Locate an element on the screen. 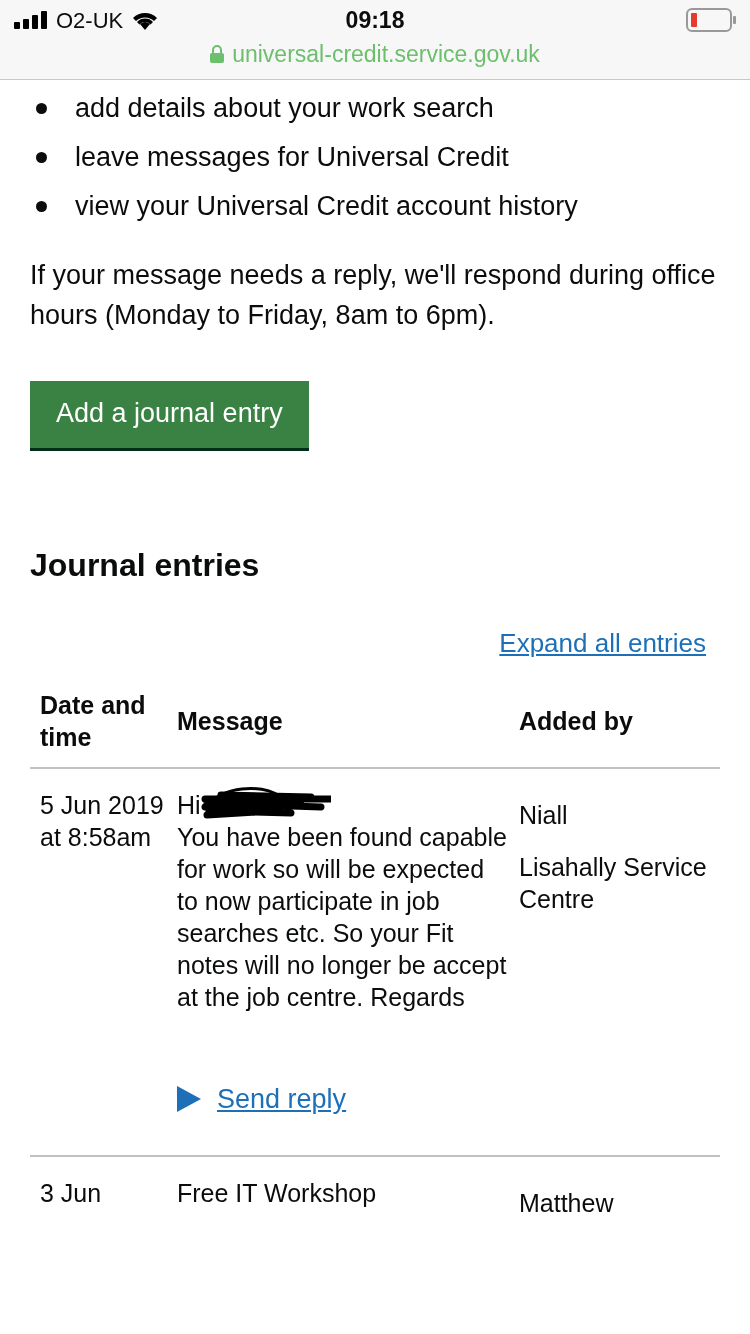 Image resolution: width=750 pixels, height=1334 pixels. list-item-text: leave messages for Universal Credit is located at coordinates (292, 158).